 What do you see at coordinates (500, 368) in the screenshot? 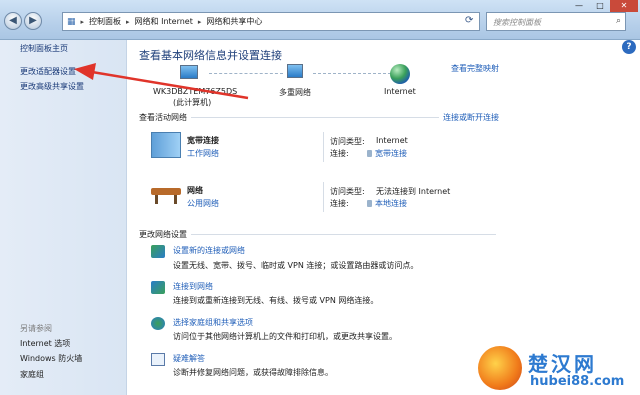
I see `watermark-emblem` at bounding box center [500, 368].